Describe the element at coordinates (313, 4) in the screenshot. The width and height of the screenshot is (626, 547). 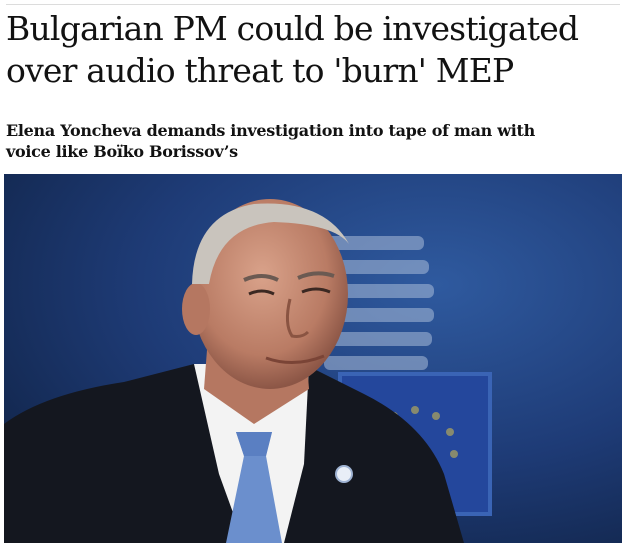
I see `top-divider` at that location.